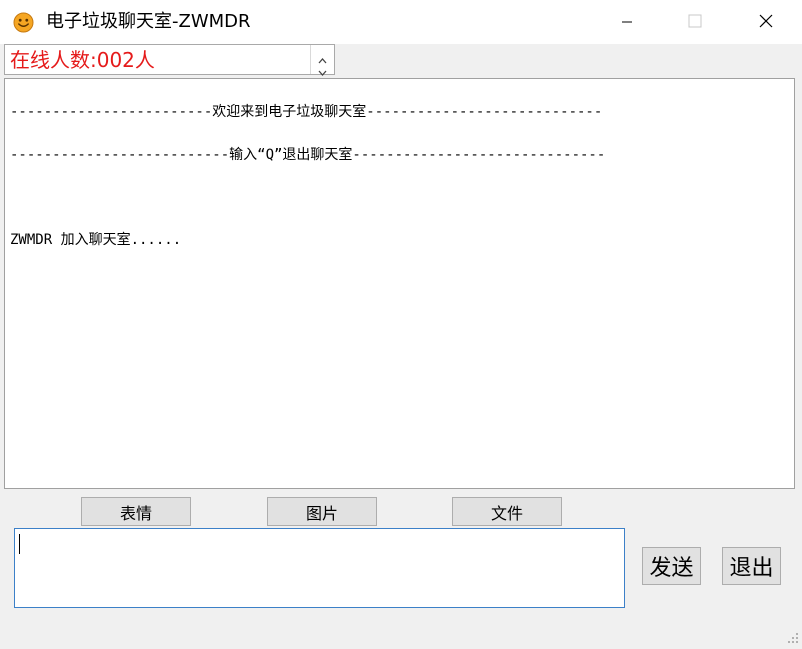 The image size is (802, 649). Describe the element at coordinates (23, 22) in the screenshot. I see `smiley-face-icon` at that location.